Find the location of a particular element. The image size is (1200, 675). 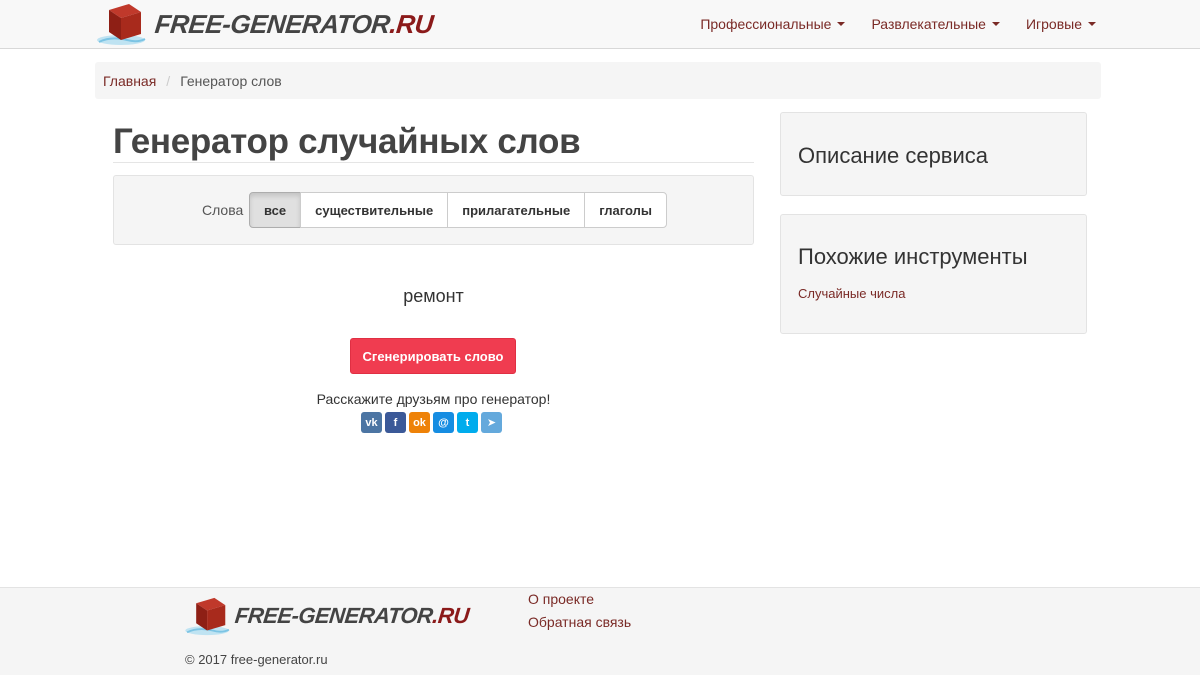

footer-logo: FREE-GENERATOR.RU is located at coordinates (328, 616).